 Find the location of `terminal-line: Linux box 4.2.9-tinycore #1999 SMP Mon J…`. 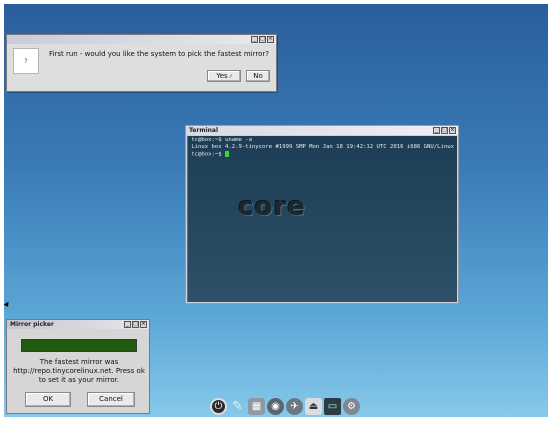

terminal-line: Linux box 4.2.9-tinycore #1999 SMP Mon J… is located at coordinates (322, 147).